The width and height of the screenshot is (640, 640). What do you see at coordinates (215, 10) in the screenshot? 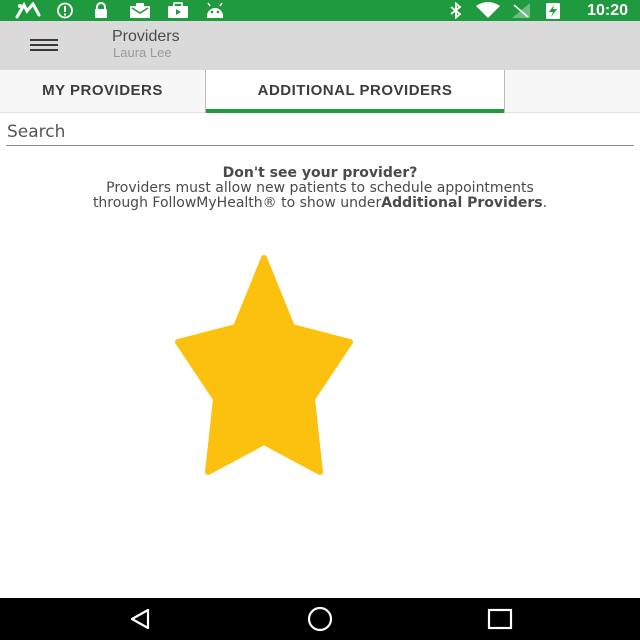
I see `android-icon` at bounding box center [215, 10].